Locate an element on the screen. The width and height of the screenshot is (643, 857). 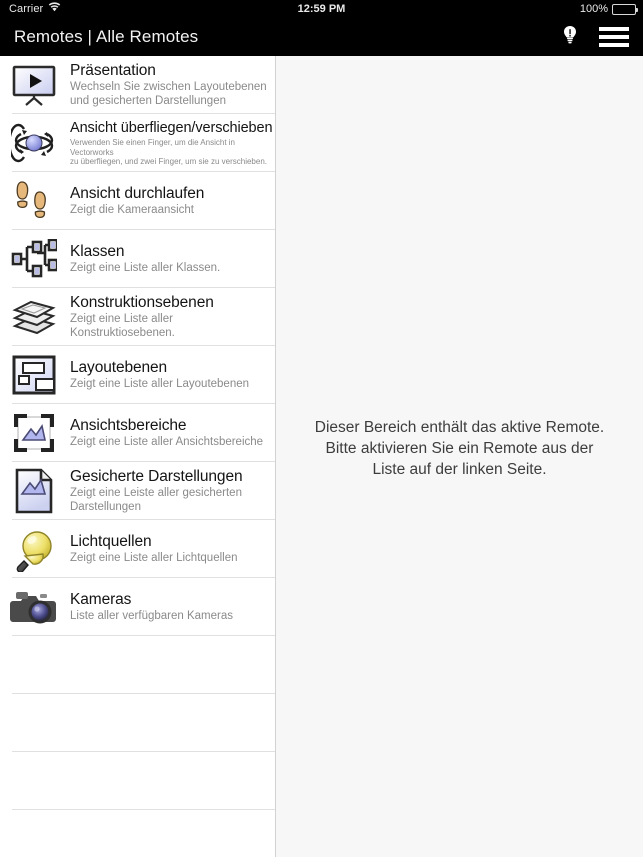
status-bar-right: 100% is located at coordinates (608, 9).